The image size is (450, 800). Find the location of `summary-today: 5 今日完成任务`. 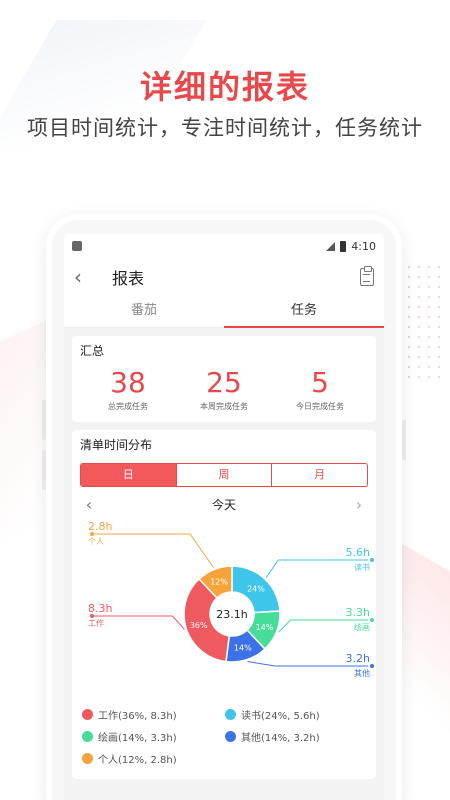

summary-today: 5 今日完成任务 is located at coordinates (320, 389).